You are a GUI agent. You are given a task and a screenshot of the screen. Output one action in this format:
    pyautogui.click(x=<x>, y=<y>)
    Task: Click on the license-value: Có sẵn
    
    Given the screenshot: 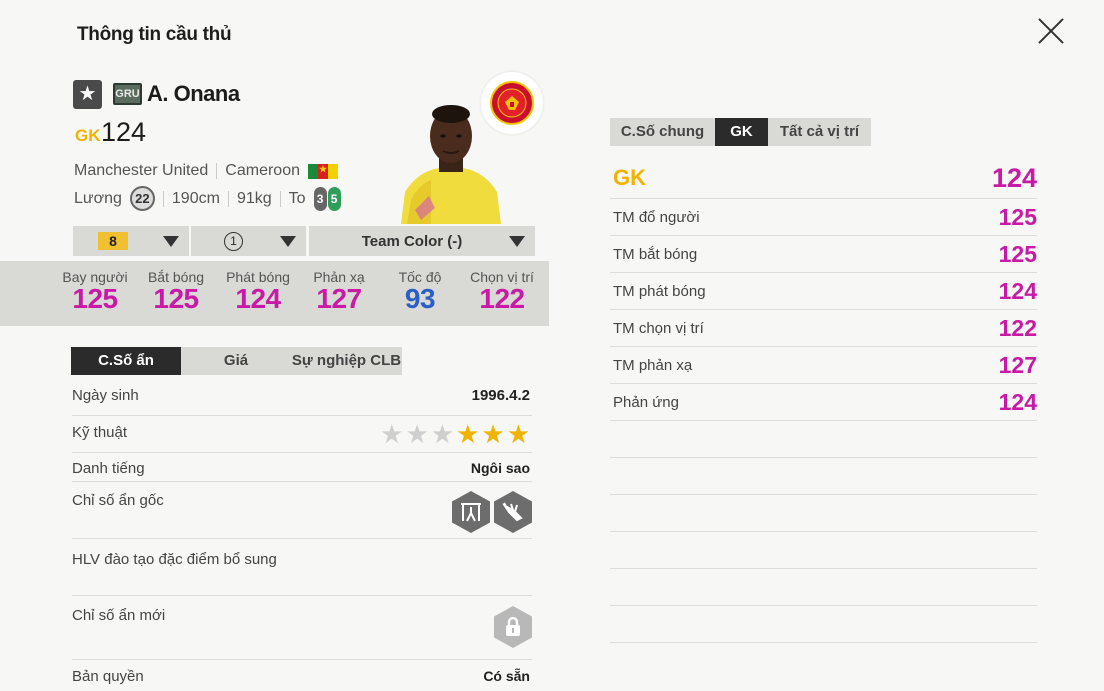 What is the action you would take?
    pyautogui.click(x=506, y=676)
    